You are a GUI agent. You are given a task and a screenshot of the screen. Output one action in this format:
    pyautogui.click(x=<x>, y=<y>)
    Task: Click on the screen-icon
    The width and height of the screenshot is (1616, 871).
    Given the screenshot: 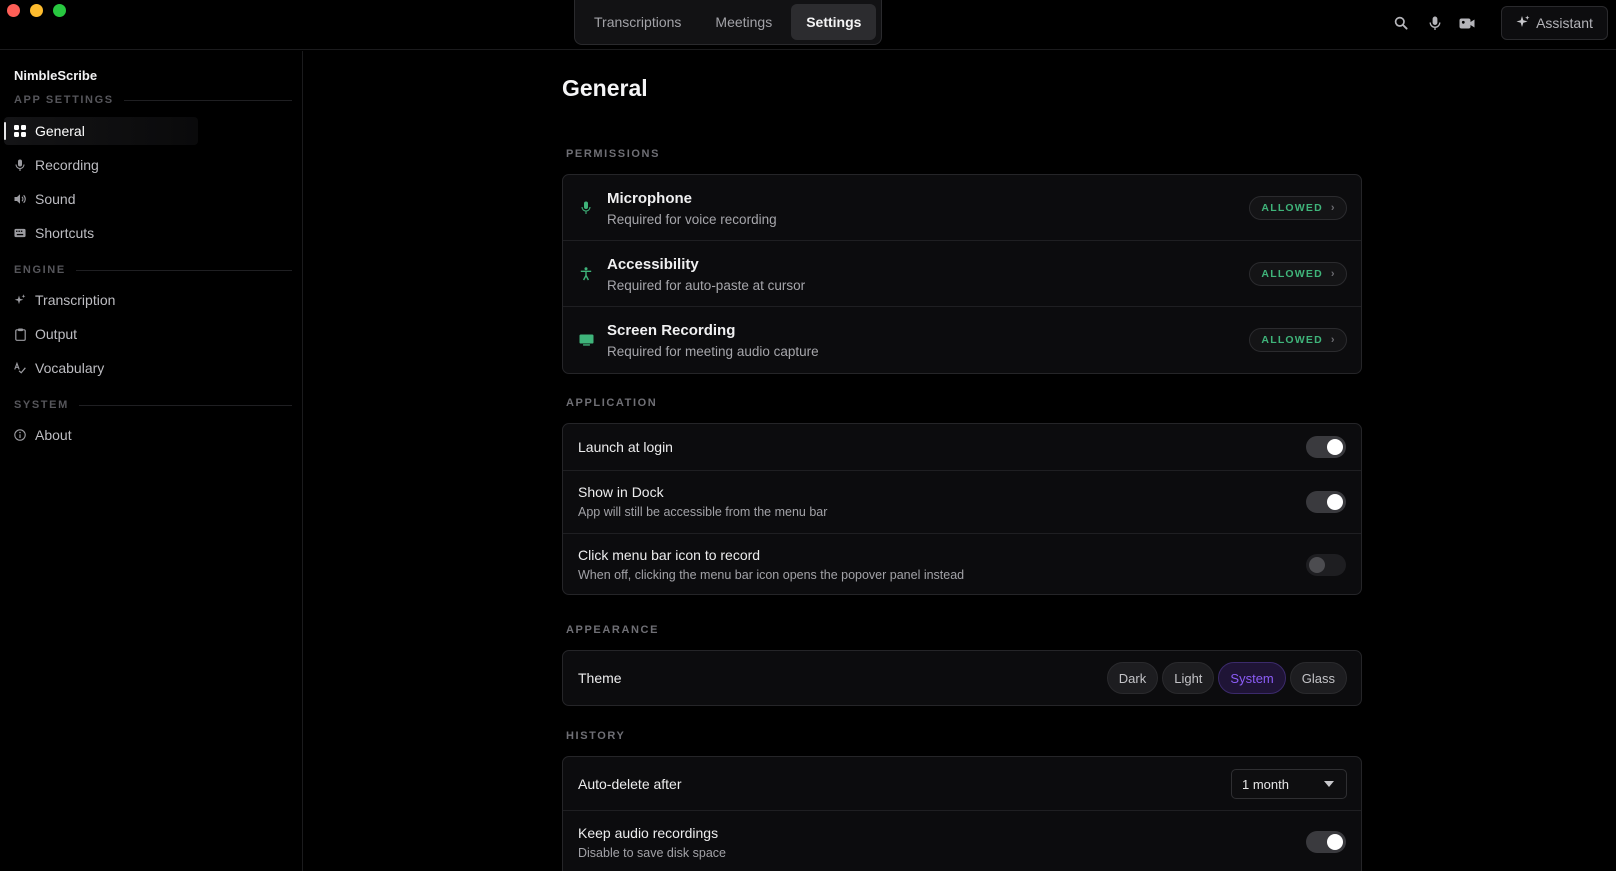 What is the action you would take?
    pyautogui.click(x=586, y=340)
    